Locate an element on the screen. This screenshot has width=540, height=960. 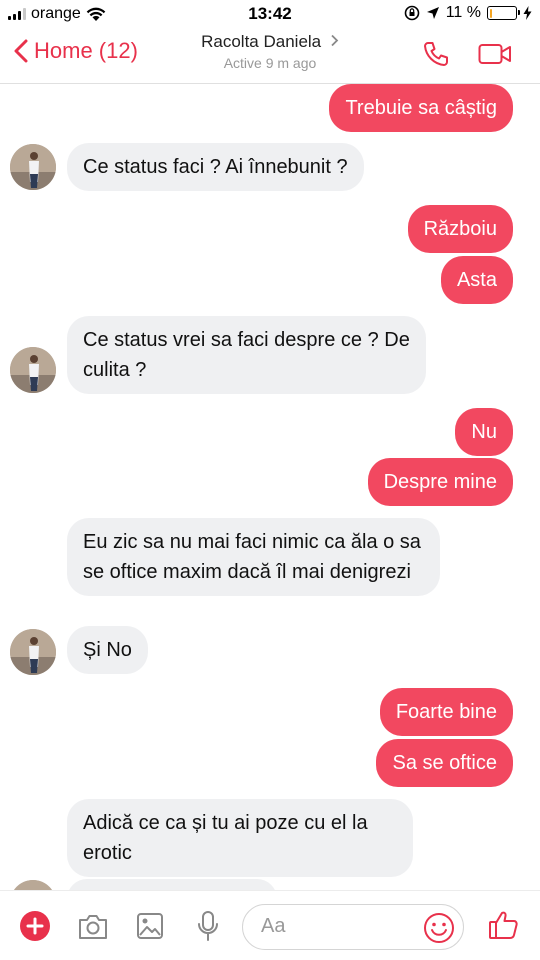
camera-icon is located at coordinates (93, 927).